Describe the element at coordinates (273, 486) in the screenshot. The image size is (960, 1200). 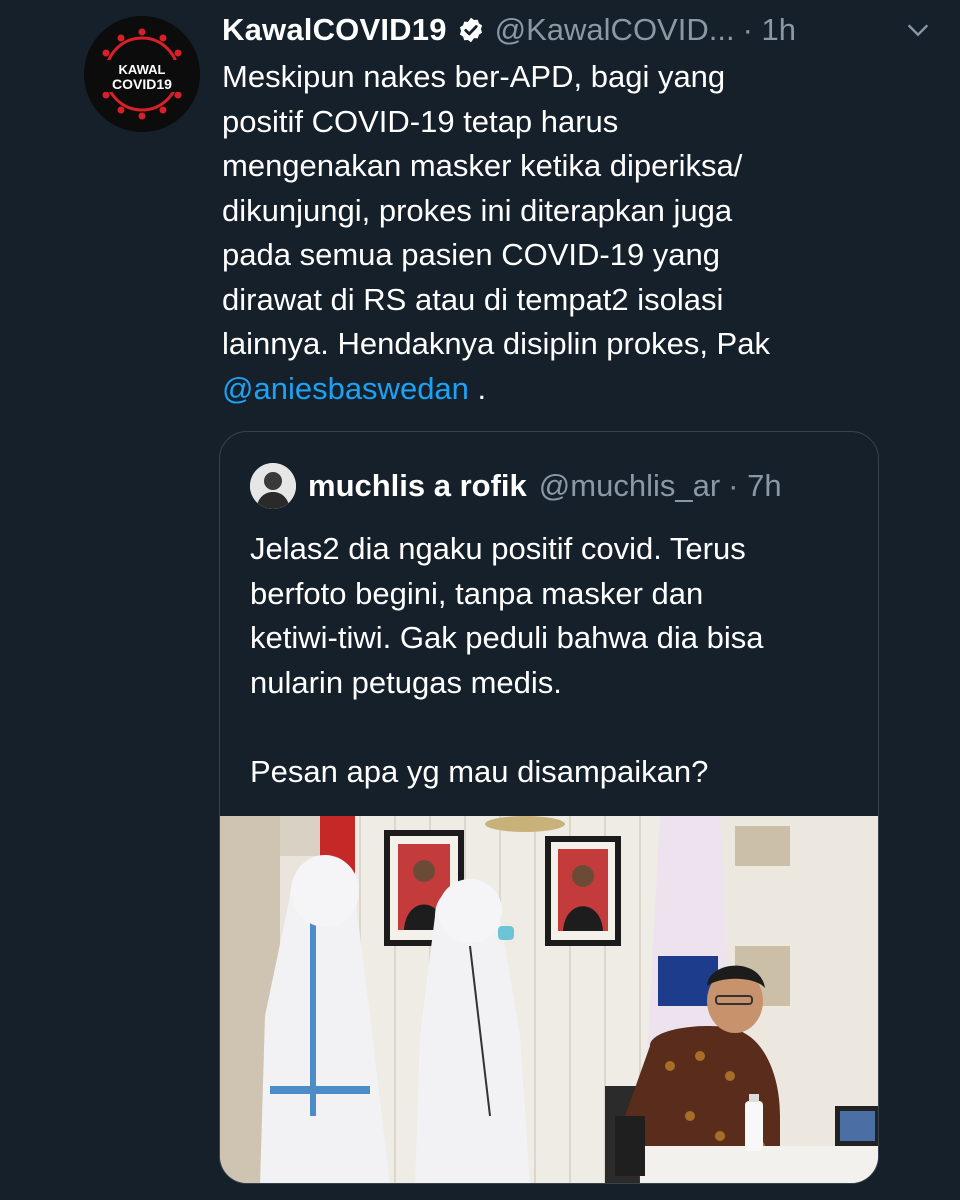
I see `avatar-muchlis` at that location.